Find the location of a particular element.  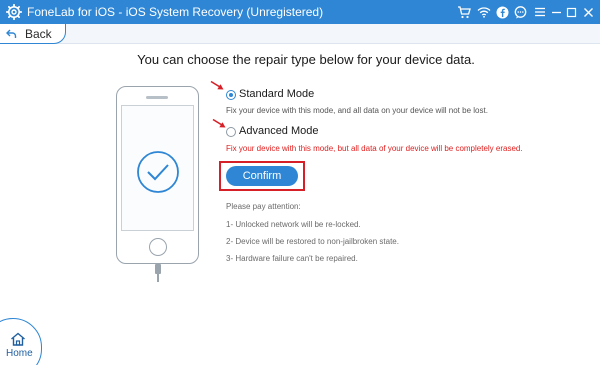

standard-mode-radio is located at coordinates (231, 95).